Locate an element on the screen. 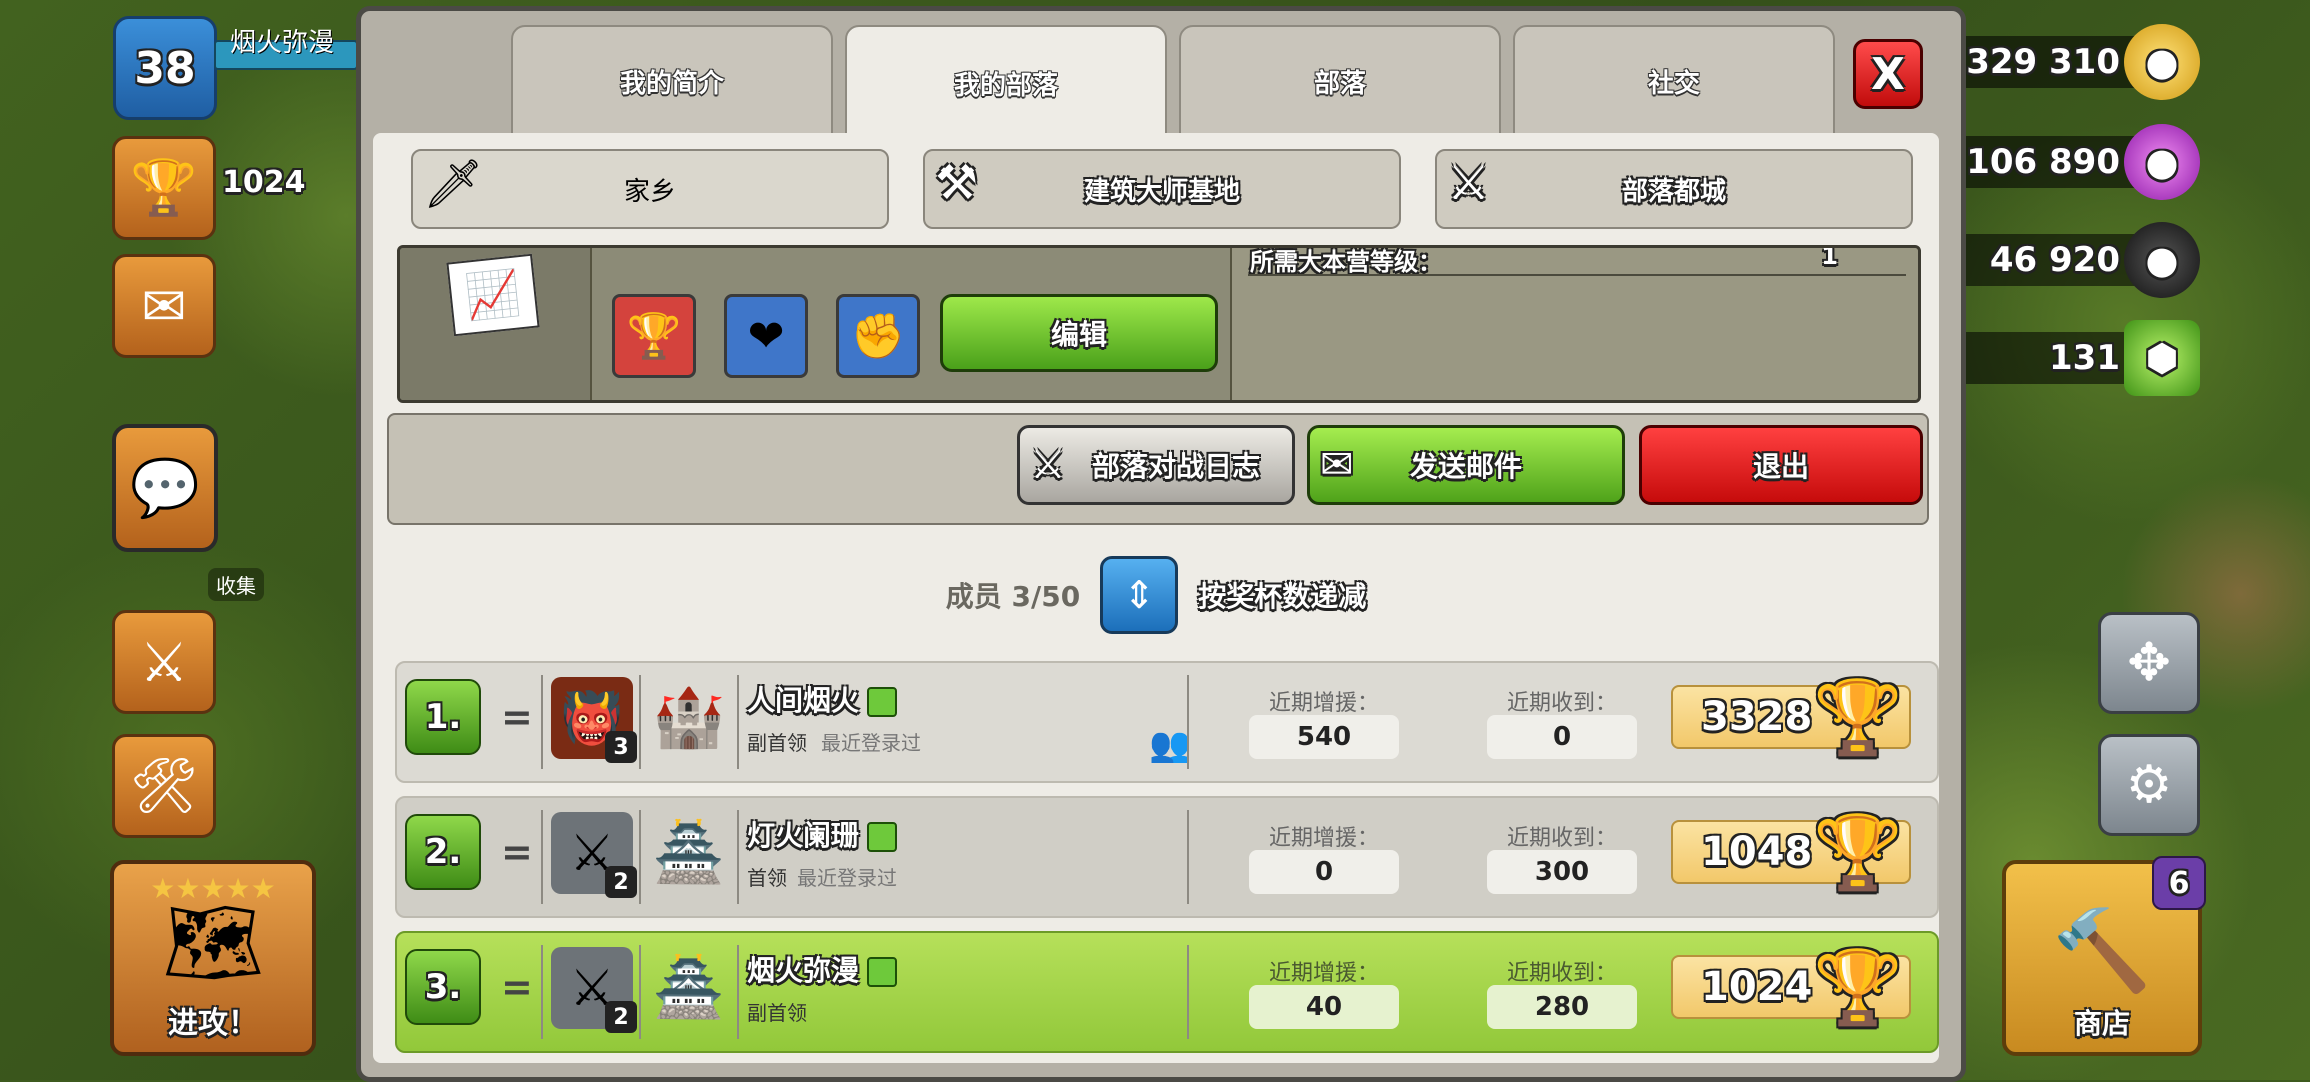 The width and height of the screenshot is (2310, 1082). rank-badge: 2. is located at coordinates (443, 852).